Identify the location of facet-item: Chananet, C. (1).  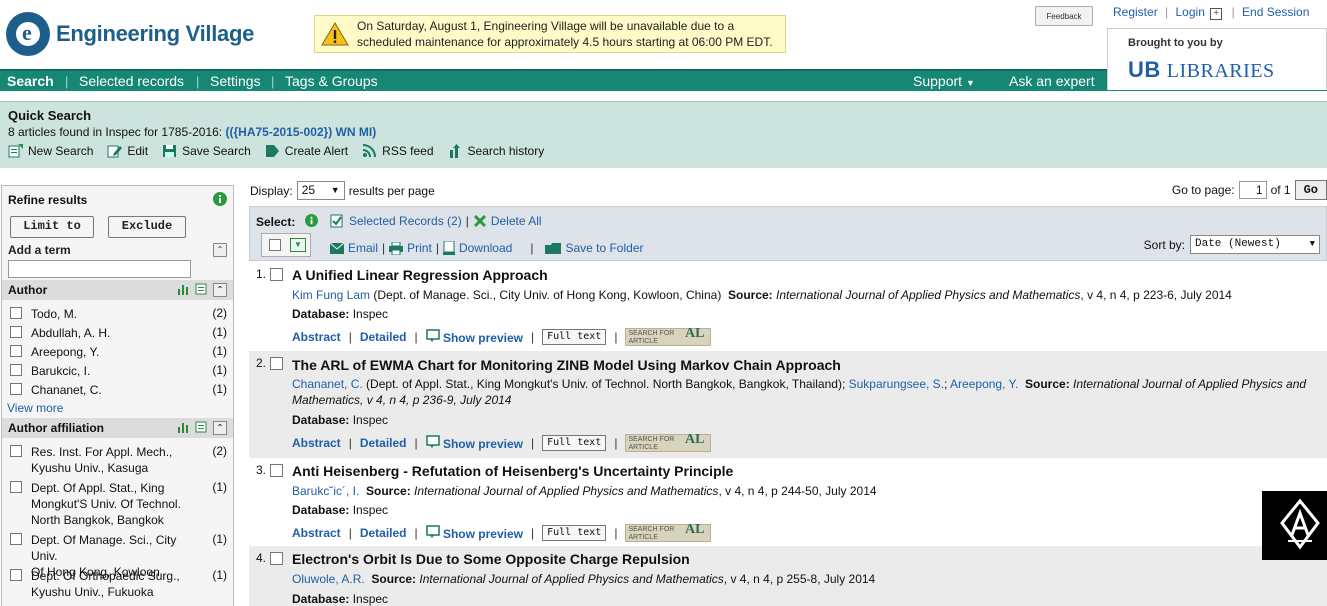
(117, 389).